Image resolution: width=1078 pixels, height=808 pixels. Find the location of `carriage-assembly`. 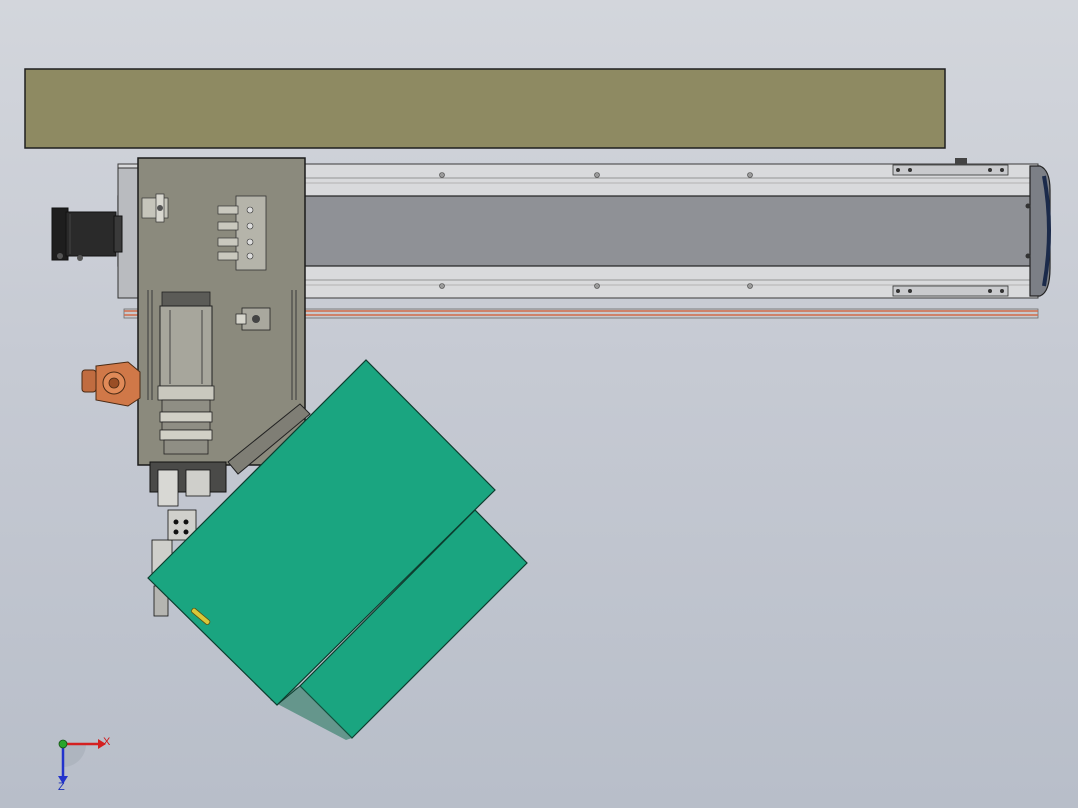

carriage-assembly is located at coordinates (221, 311).